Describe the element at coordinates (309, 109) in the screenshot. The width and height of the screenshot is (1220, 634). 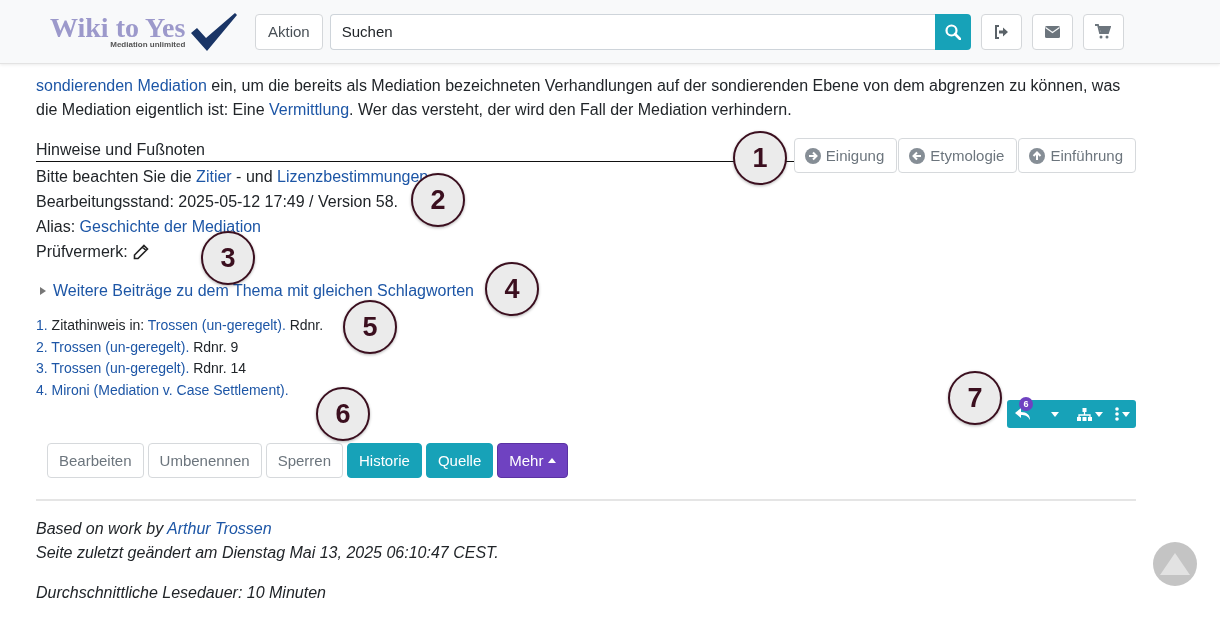
I see `link: Vermittlung` at that location.